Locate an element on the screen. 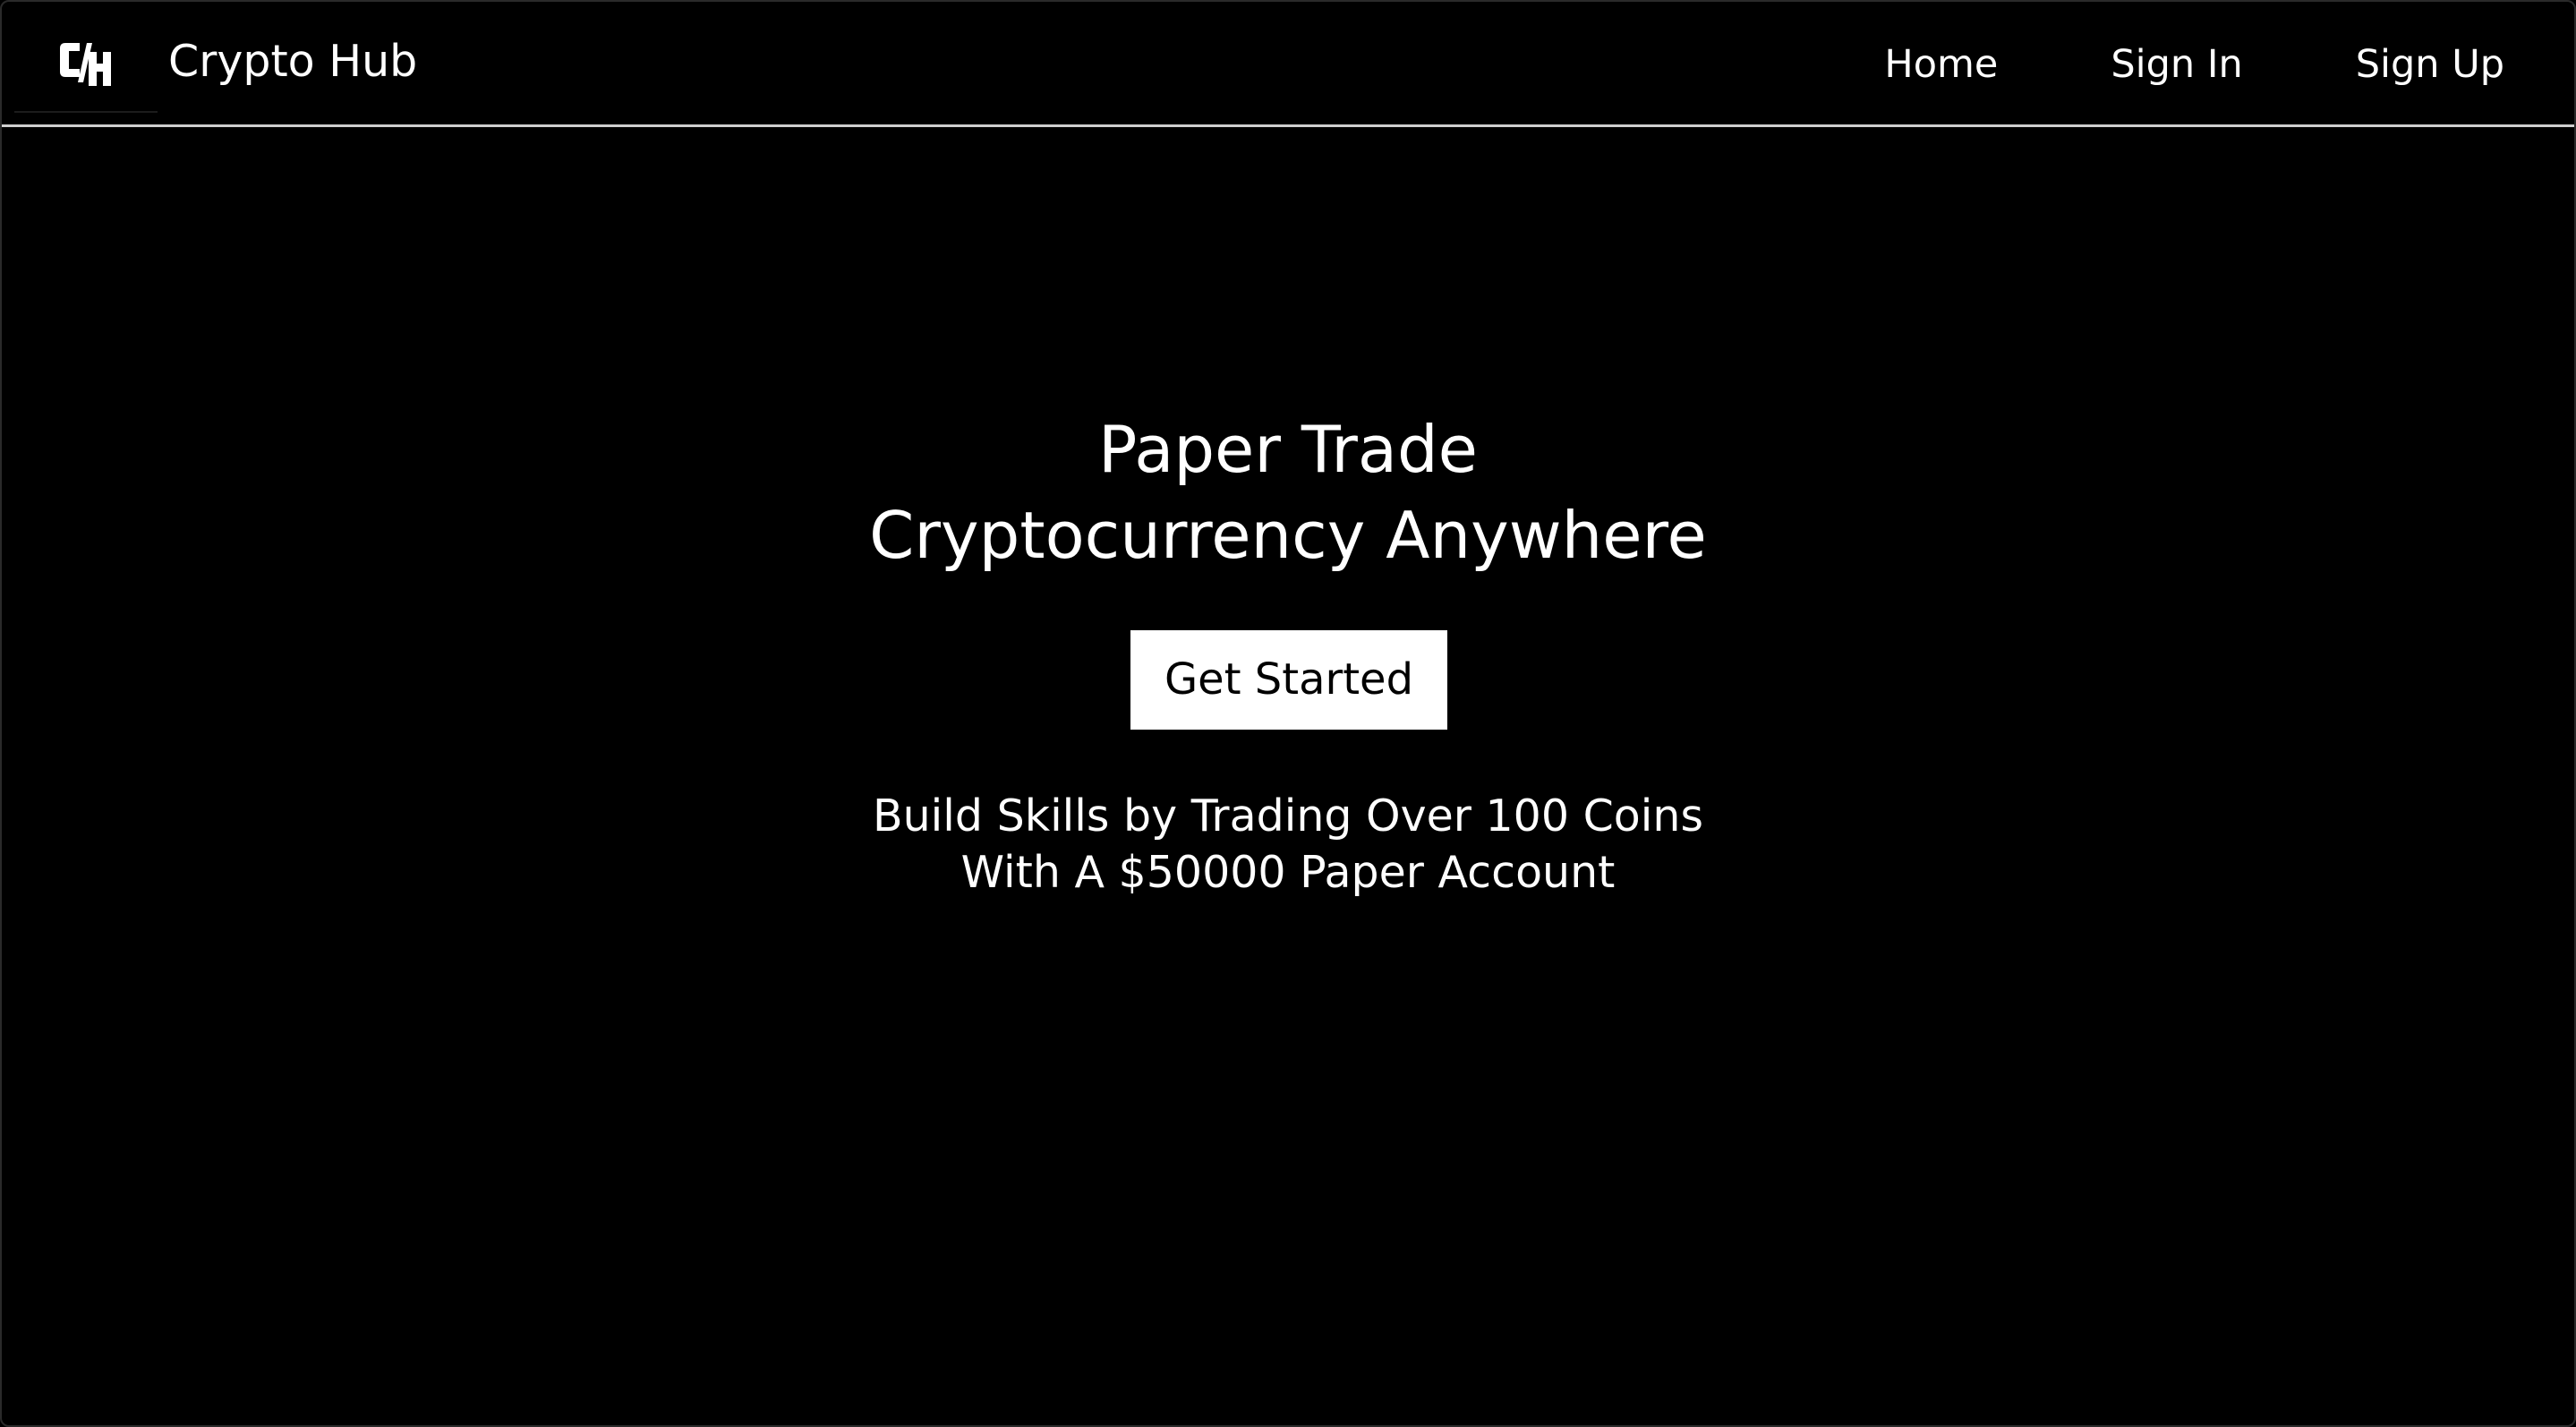  brand-name: Crypto Hub is located at coordinates (292, 61).